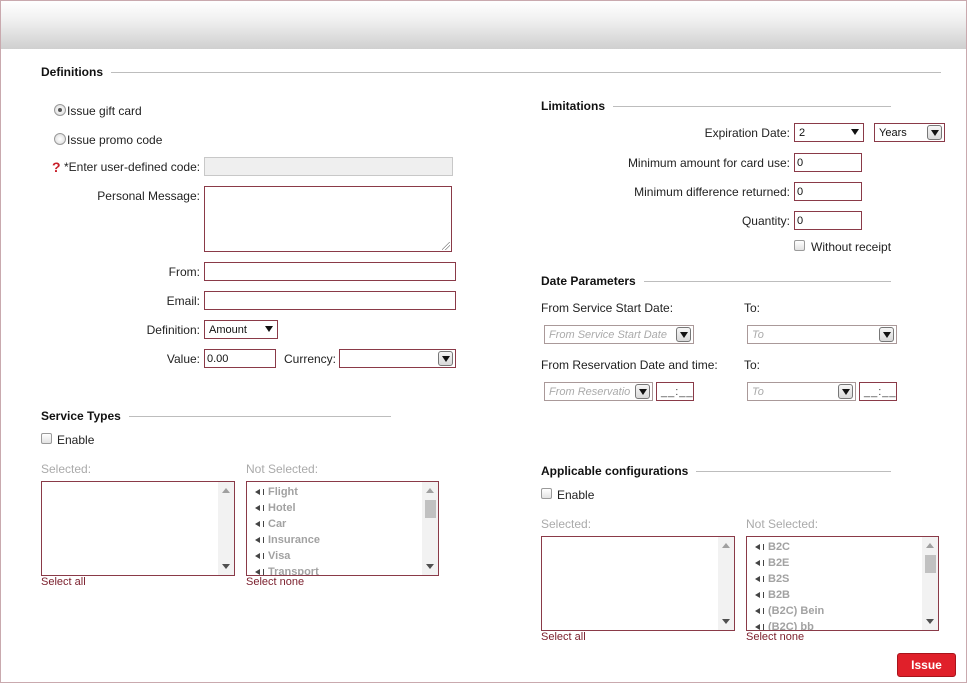  What do you see at coordinates (56, 167) in the screenshot?
I see `help-icon: ?` at bounding box center [56, 167].